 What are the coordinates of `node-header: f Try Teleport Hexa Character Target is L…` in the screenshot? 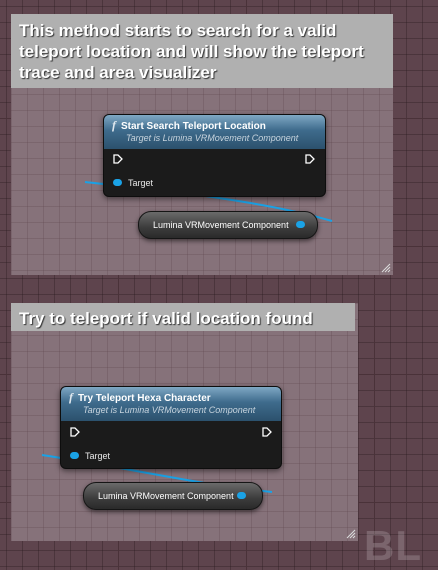 It's located at (171, 404).